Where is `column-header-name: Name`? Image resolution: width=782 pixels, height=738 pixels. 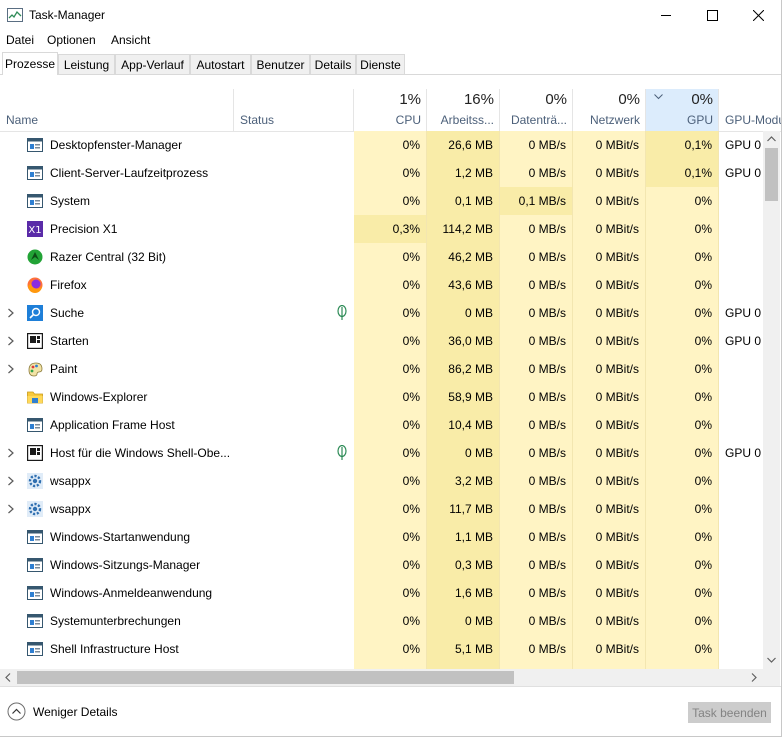
column-header-name: Name is located at coordinates (117, 110).